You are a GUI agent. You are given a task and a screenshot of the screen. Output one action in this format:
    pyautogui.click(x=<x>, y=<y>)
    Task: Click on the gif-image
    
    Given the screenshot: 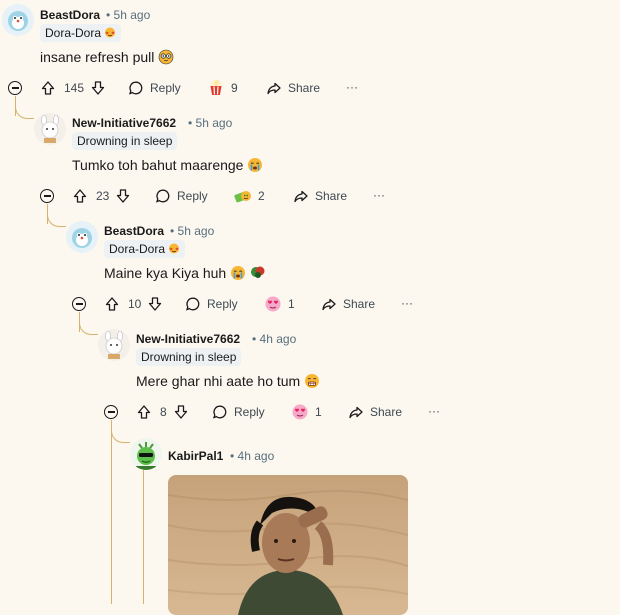 What is the action you would take?
    pyautogui.click(x=288, y=545)
    